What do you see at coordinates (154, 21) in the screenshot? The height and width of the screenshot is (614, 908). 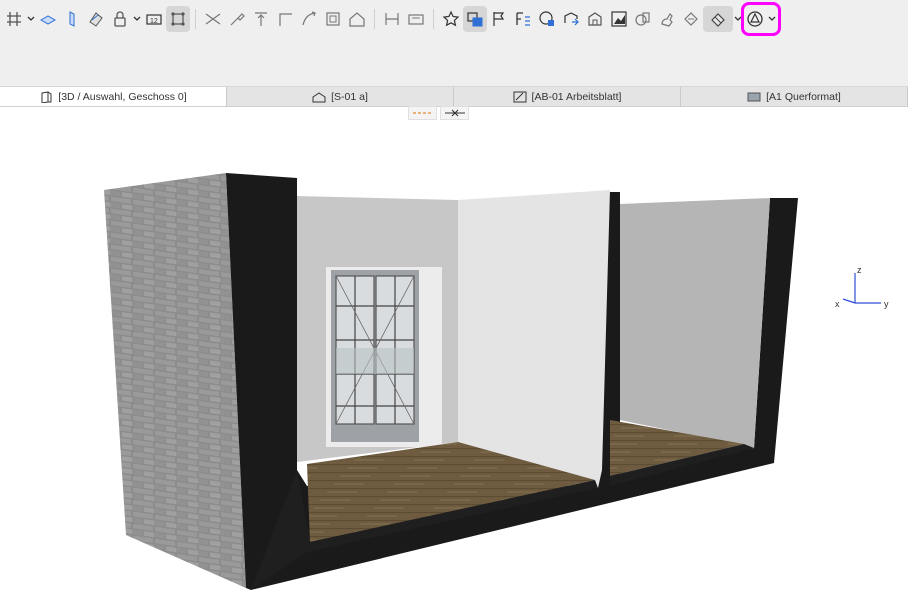 I see `svg-text: 12` at bounding box center [154, 21].